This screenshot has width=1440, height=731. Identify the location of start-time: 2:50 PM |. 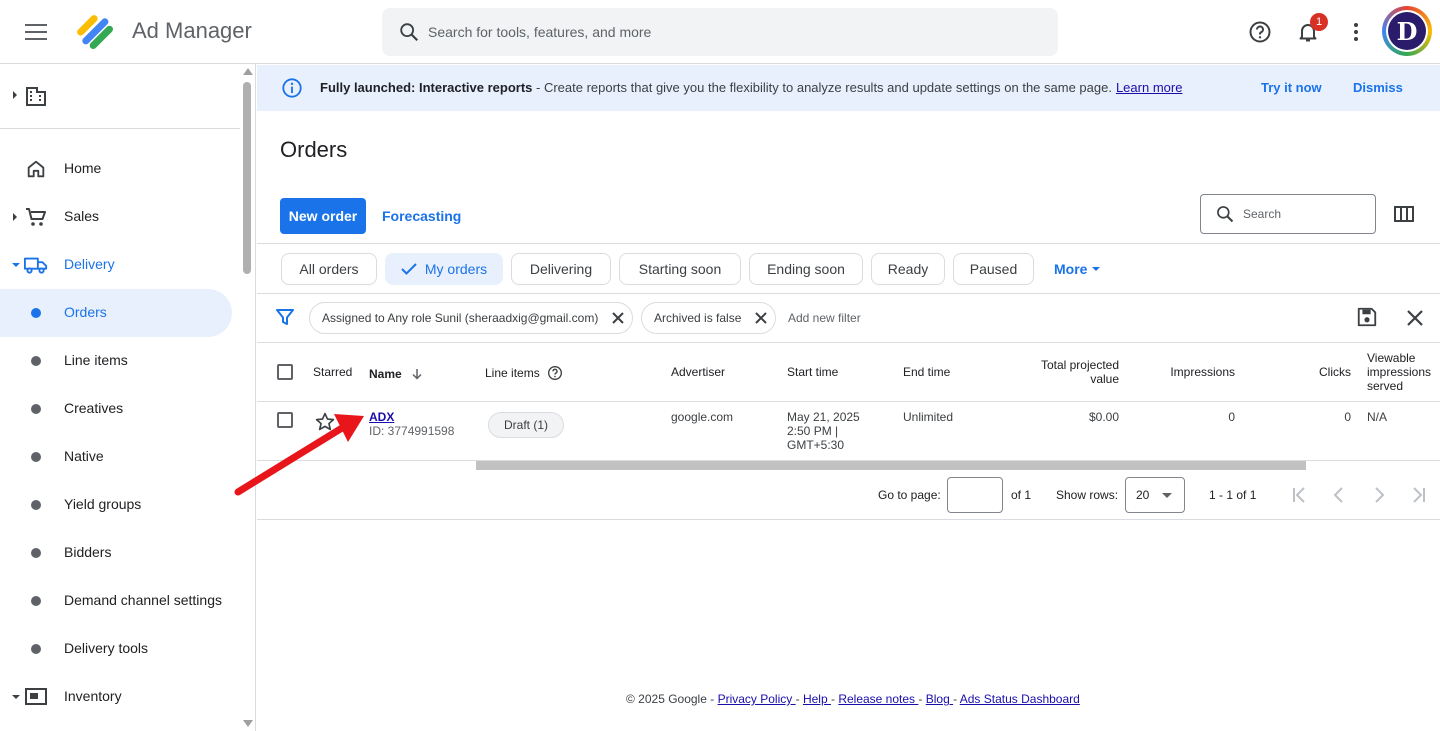
(813, 431).